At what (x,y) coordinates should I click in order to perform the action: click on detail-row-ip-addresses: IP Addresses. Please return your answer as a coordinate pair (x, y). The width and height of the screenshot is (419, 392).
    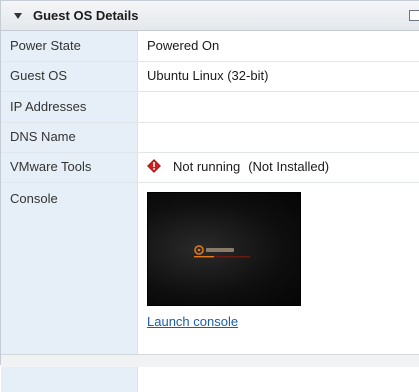
    Looking at the image, I should click on (210, 107).